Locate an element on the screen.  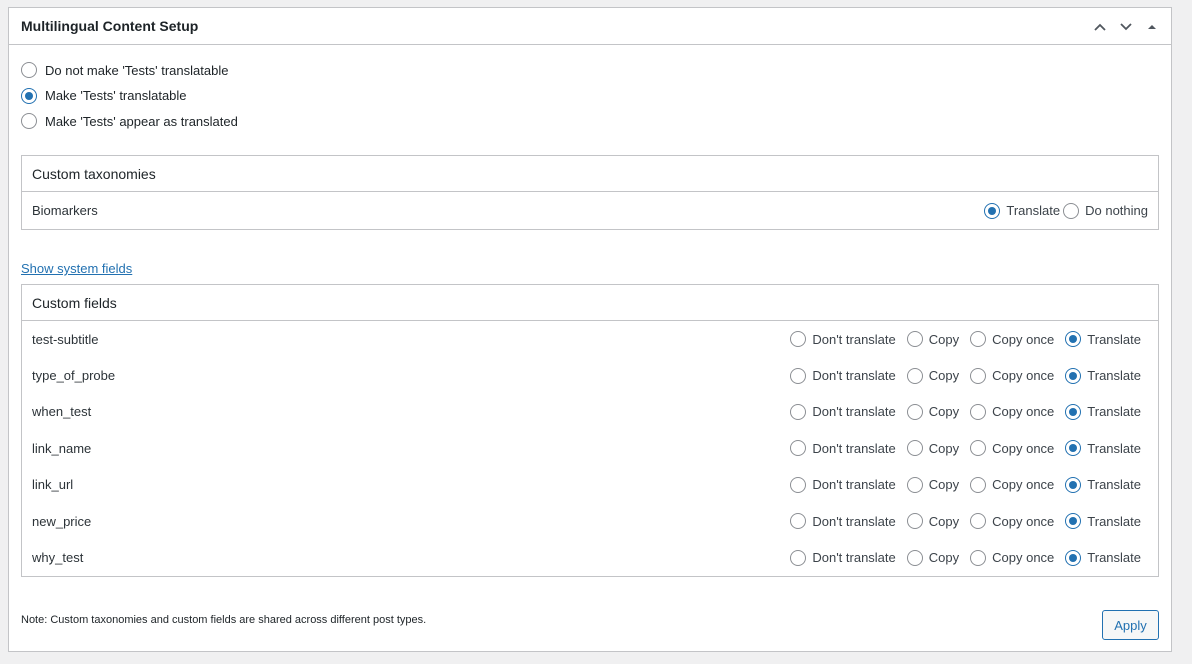
apply-button: Apply is located at coordinates (1130, 625).